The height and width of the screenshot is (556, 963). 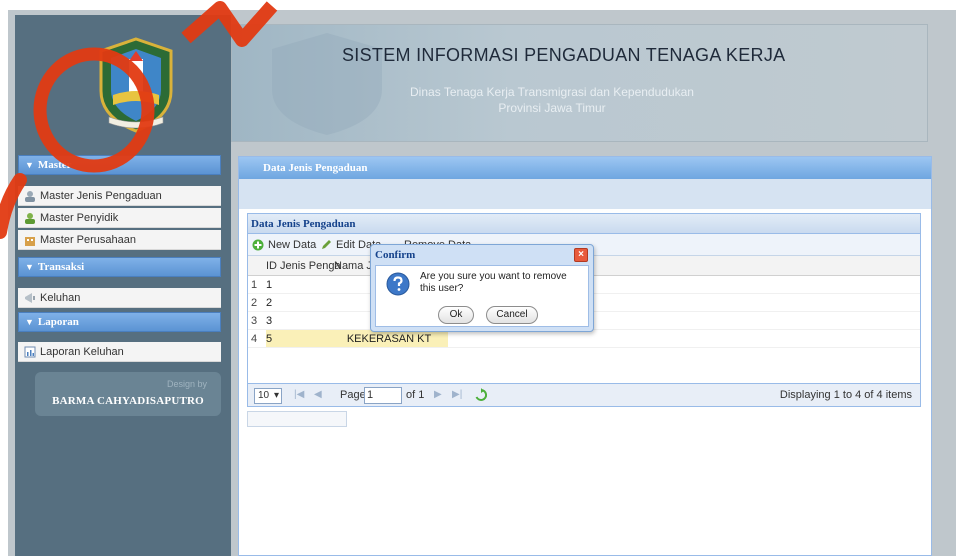 I want to click on report-icon, so click(x=30, y=352).